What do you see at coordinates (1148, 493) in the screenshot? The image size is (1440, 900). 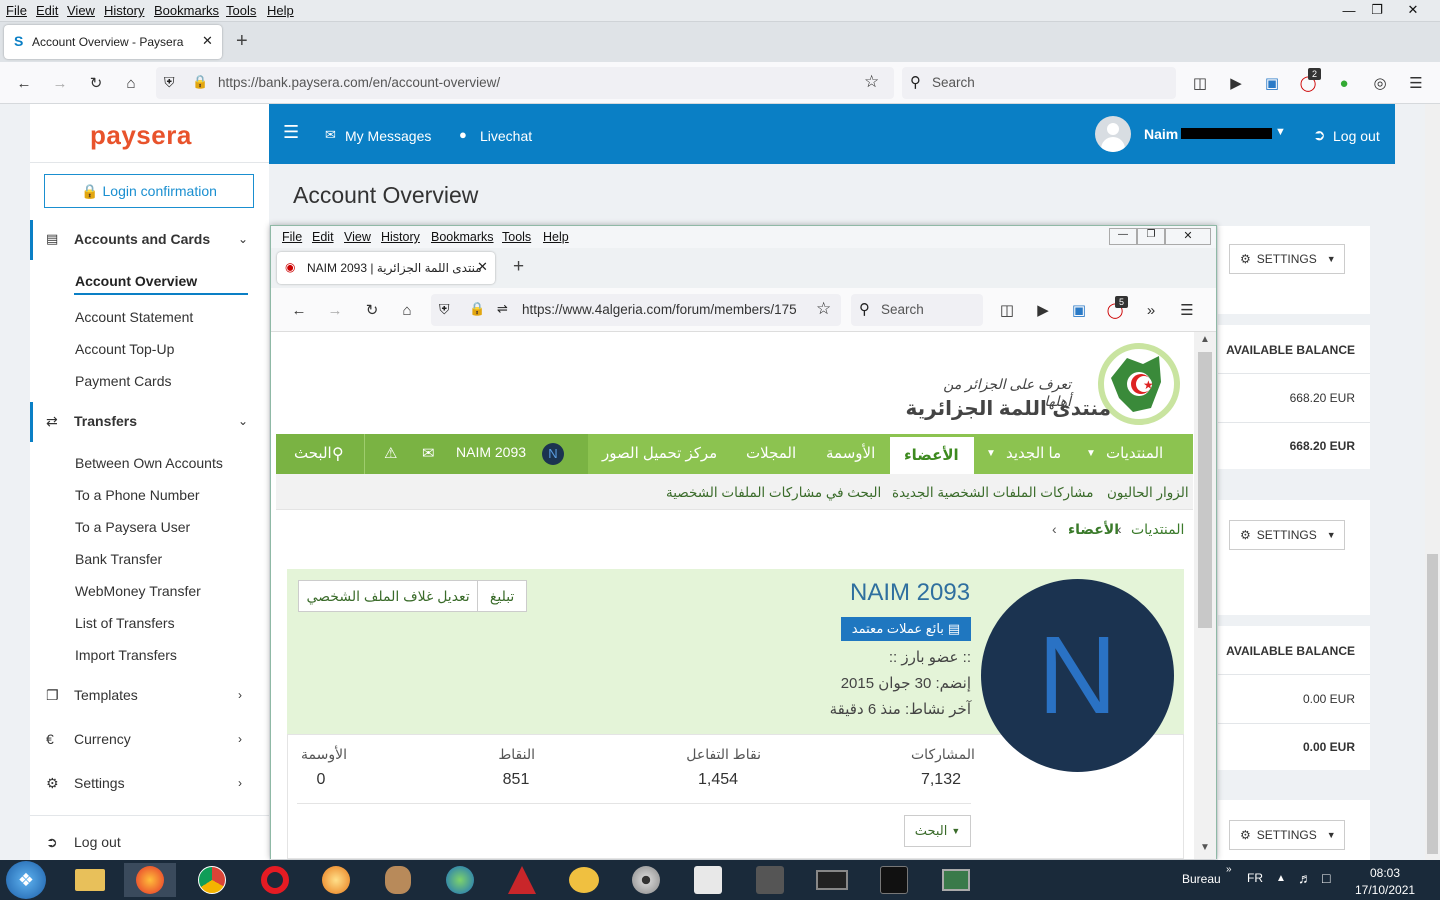 I see `sublink-current-visitors: الزوار الحاليون` at bounding box center [1148, 493].